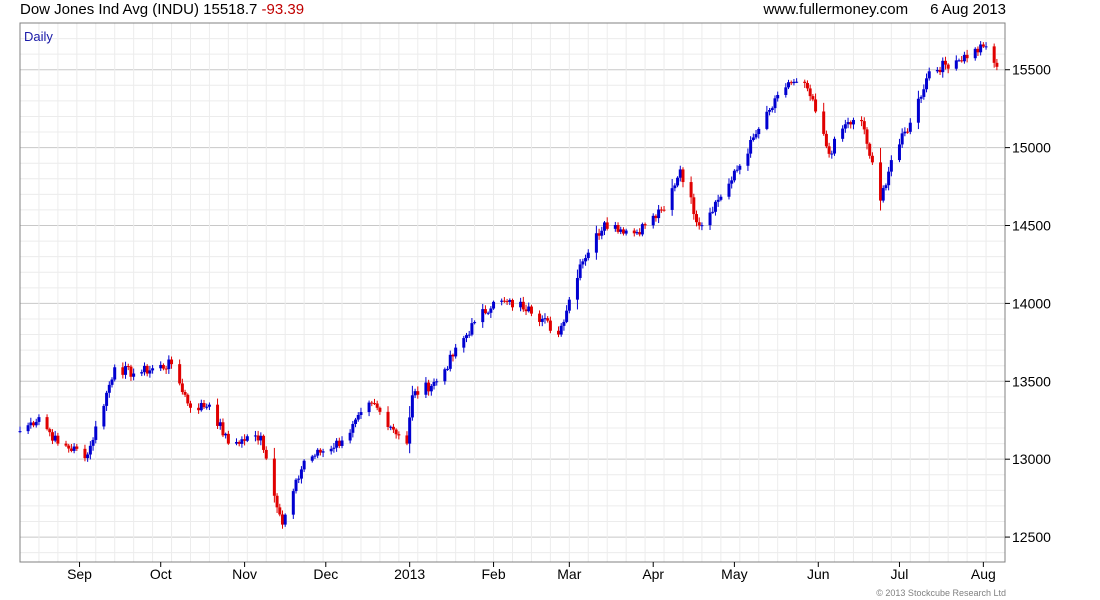 This screenshot has width=1100, height=600. Describe the element at coordinates (1031, 148) in the screenshot. I see `y-tick-label: 15000` at that location.